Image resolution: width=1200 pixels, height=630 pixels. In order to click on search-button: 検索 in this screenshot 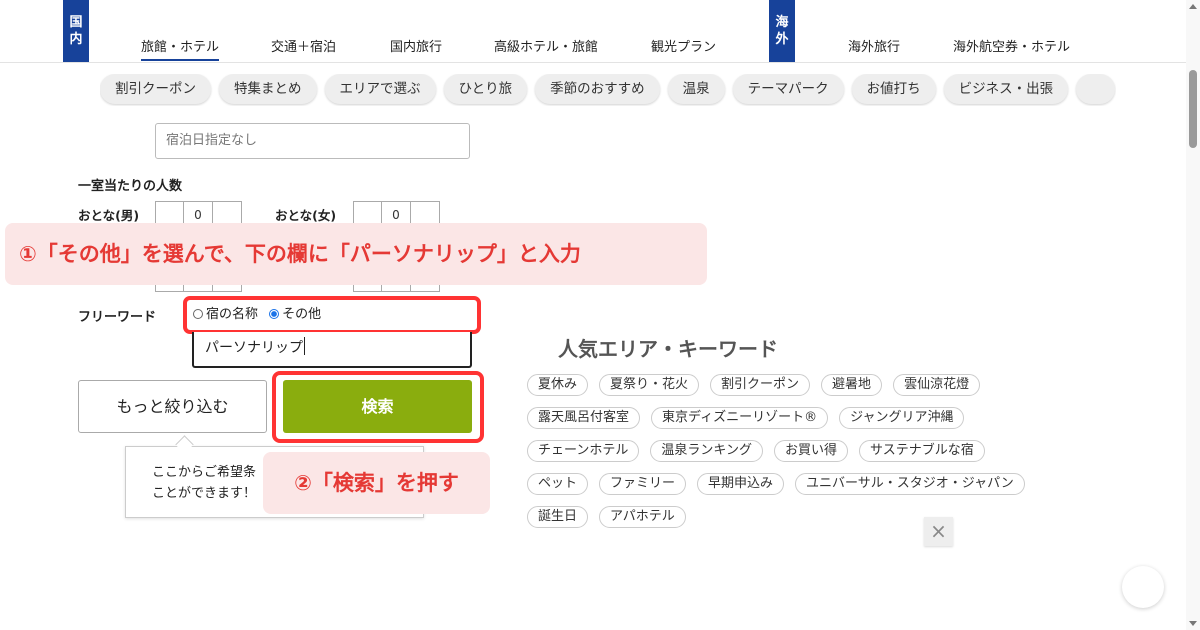, I will do `click(377, 406)`.